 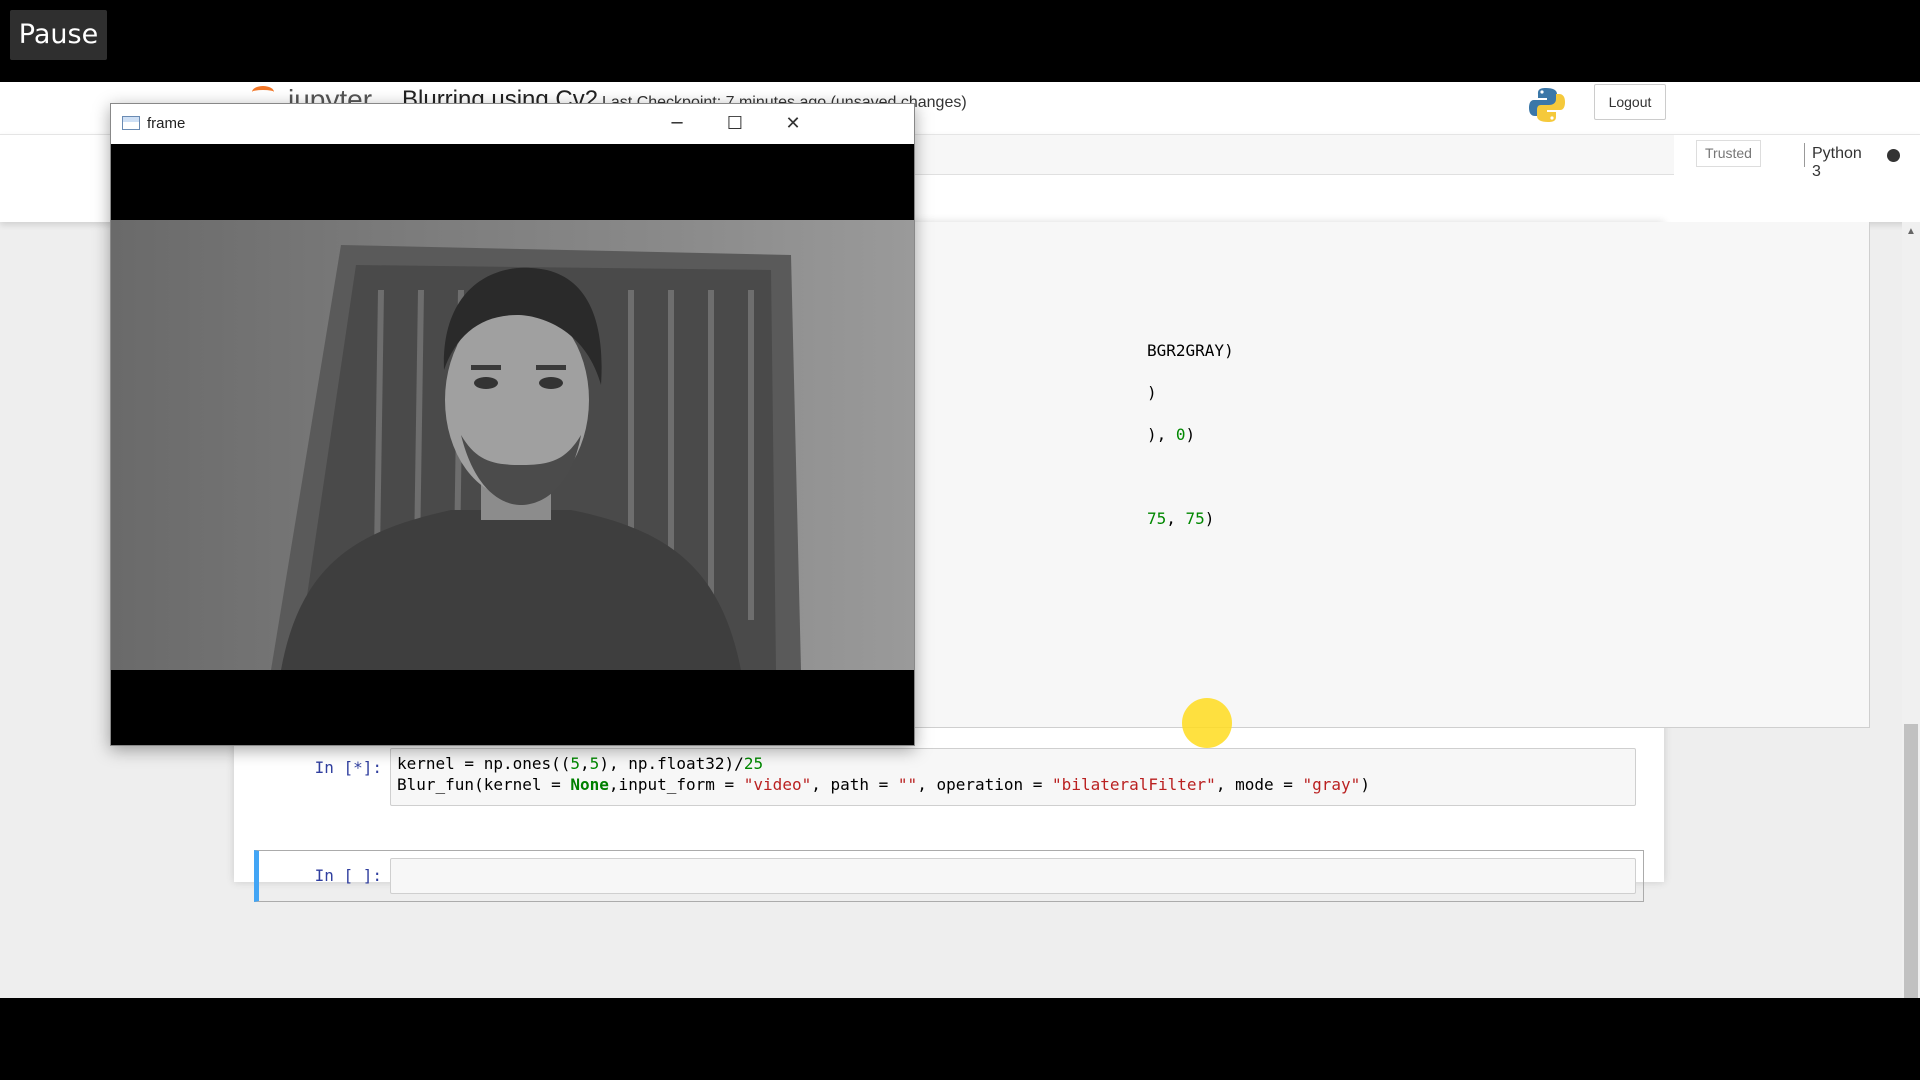 I want to click on minimize-icon: ─, so click(x=677, y=124).